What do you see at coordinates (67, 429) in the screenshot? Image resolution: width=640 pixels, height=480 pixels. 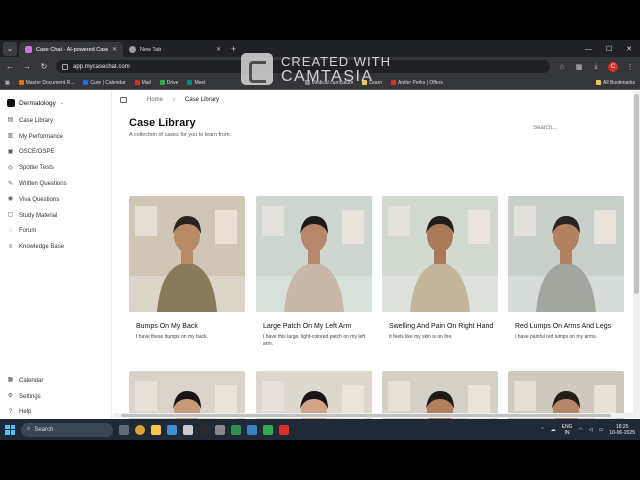 I see `taskbar-search: ⌕ Search` at bounding box center [67, 429].